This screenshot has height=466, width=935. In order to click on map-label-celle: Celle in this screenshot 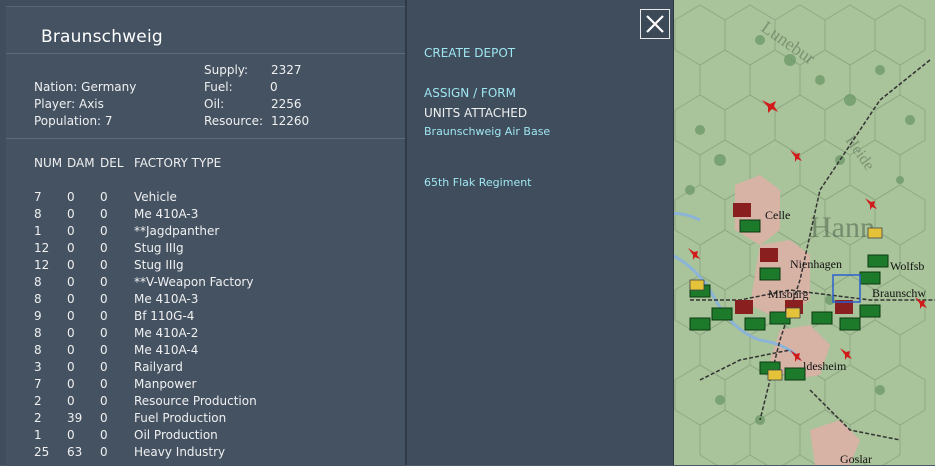, I will do `click(777, 215)`.